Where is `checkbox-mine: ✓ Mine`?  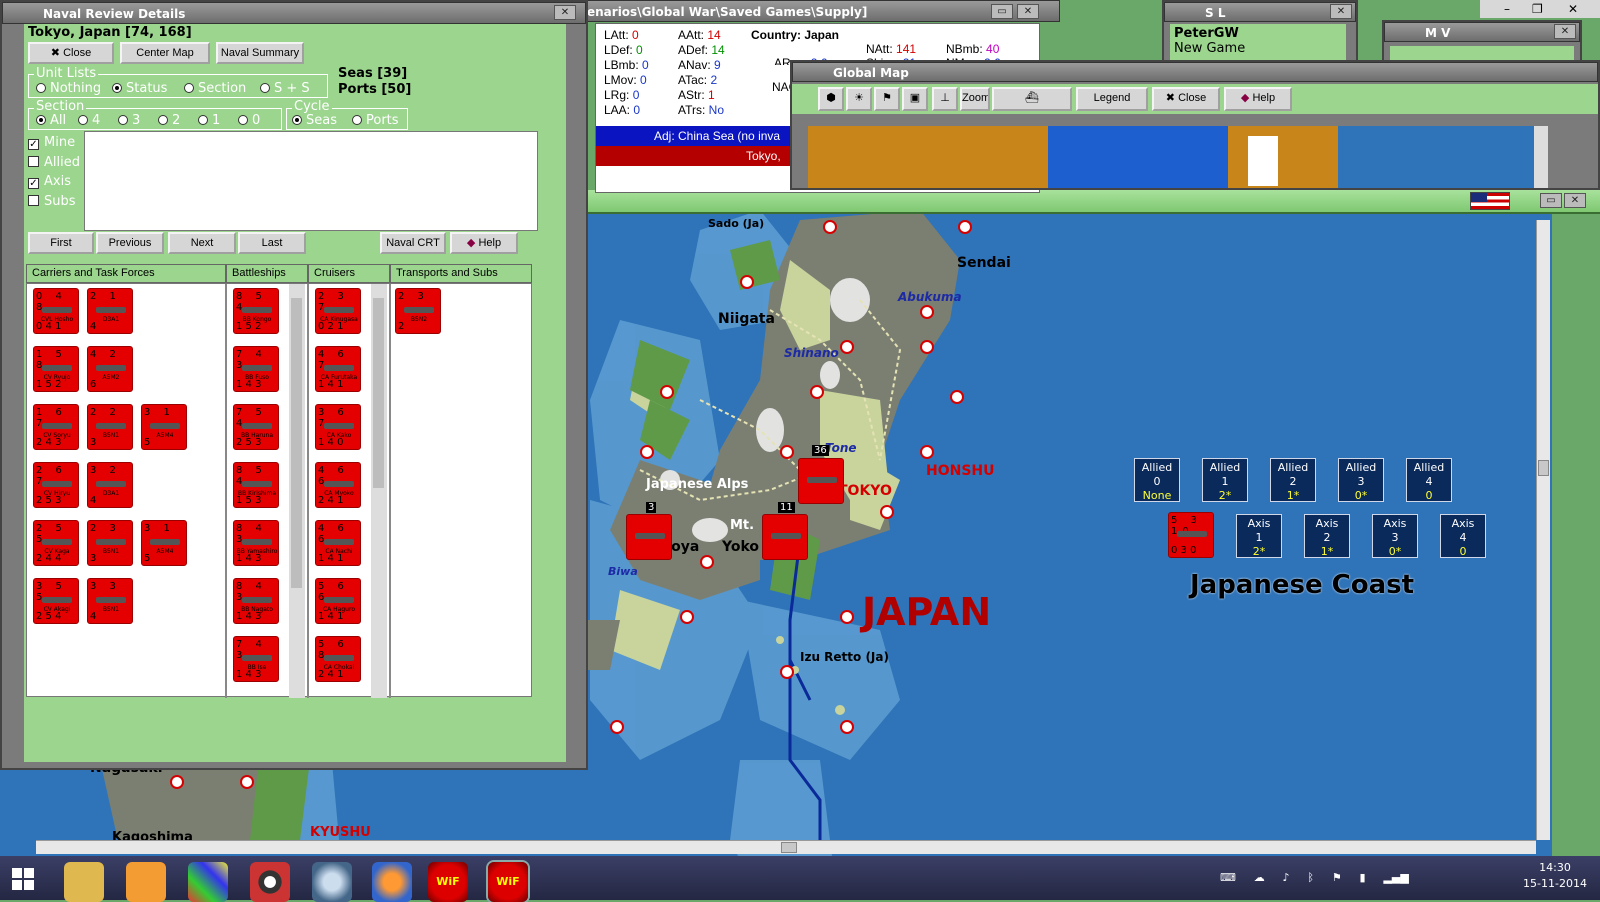
checkbox-mine: ✓ Mine is located at coordinates (51, 142).